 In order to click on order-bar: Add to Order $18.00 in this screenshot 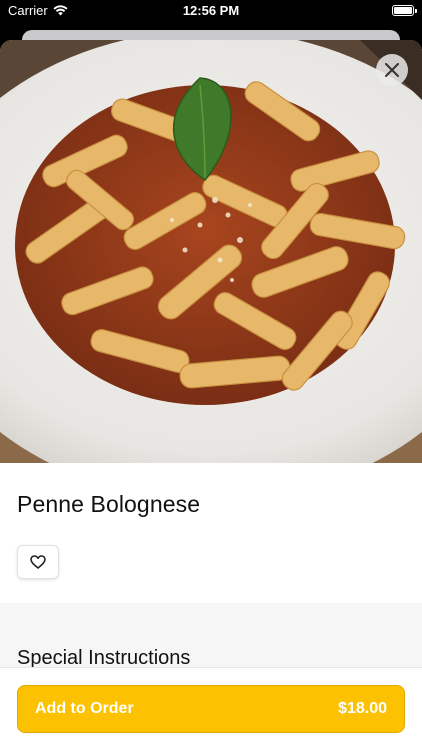, I will do `click(211, 708)`.